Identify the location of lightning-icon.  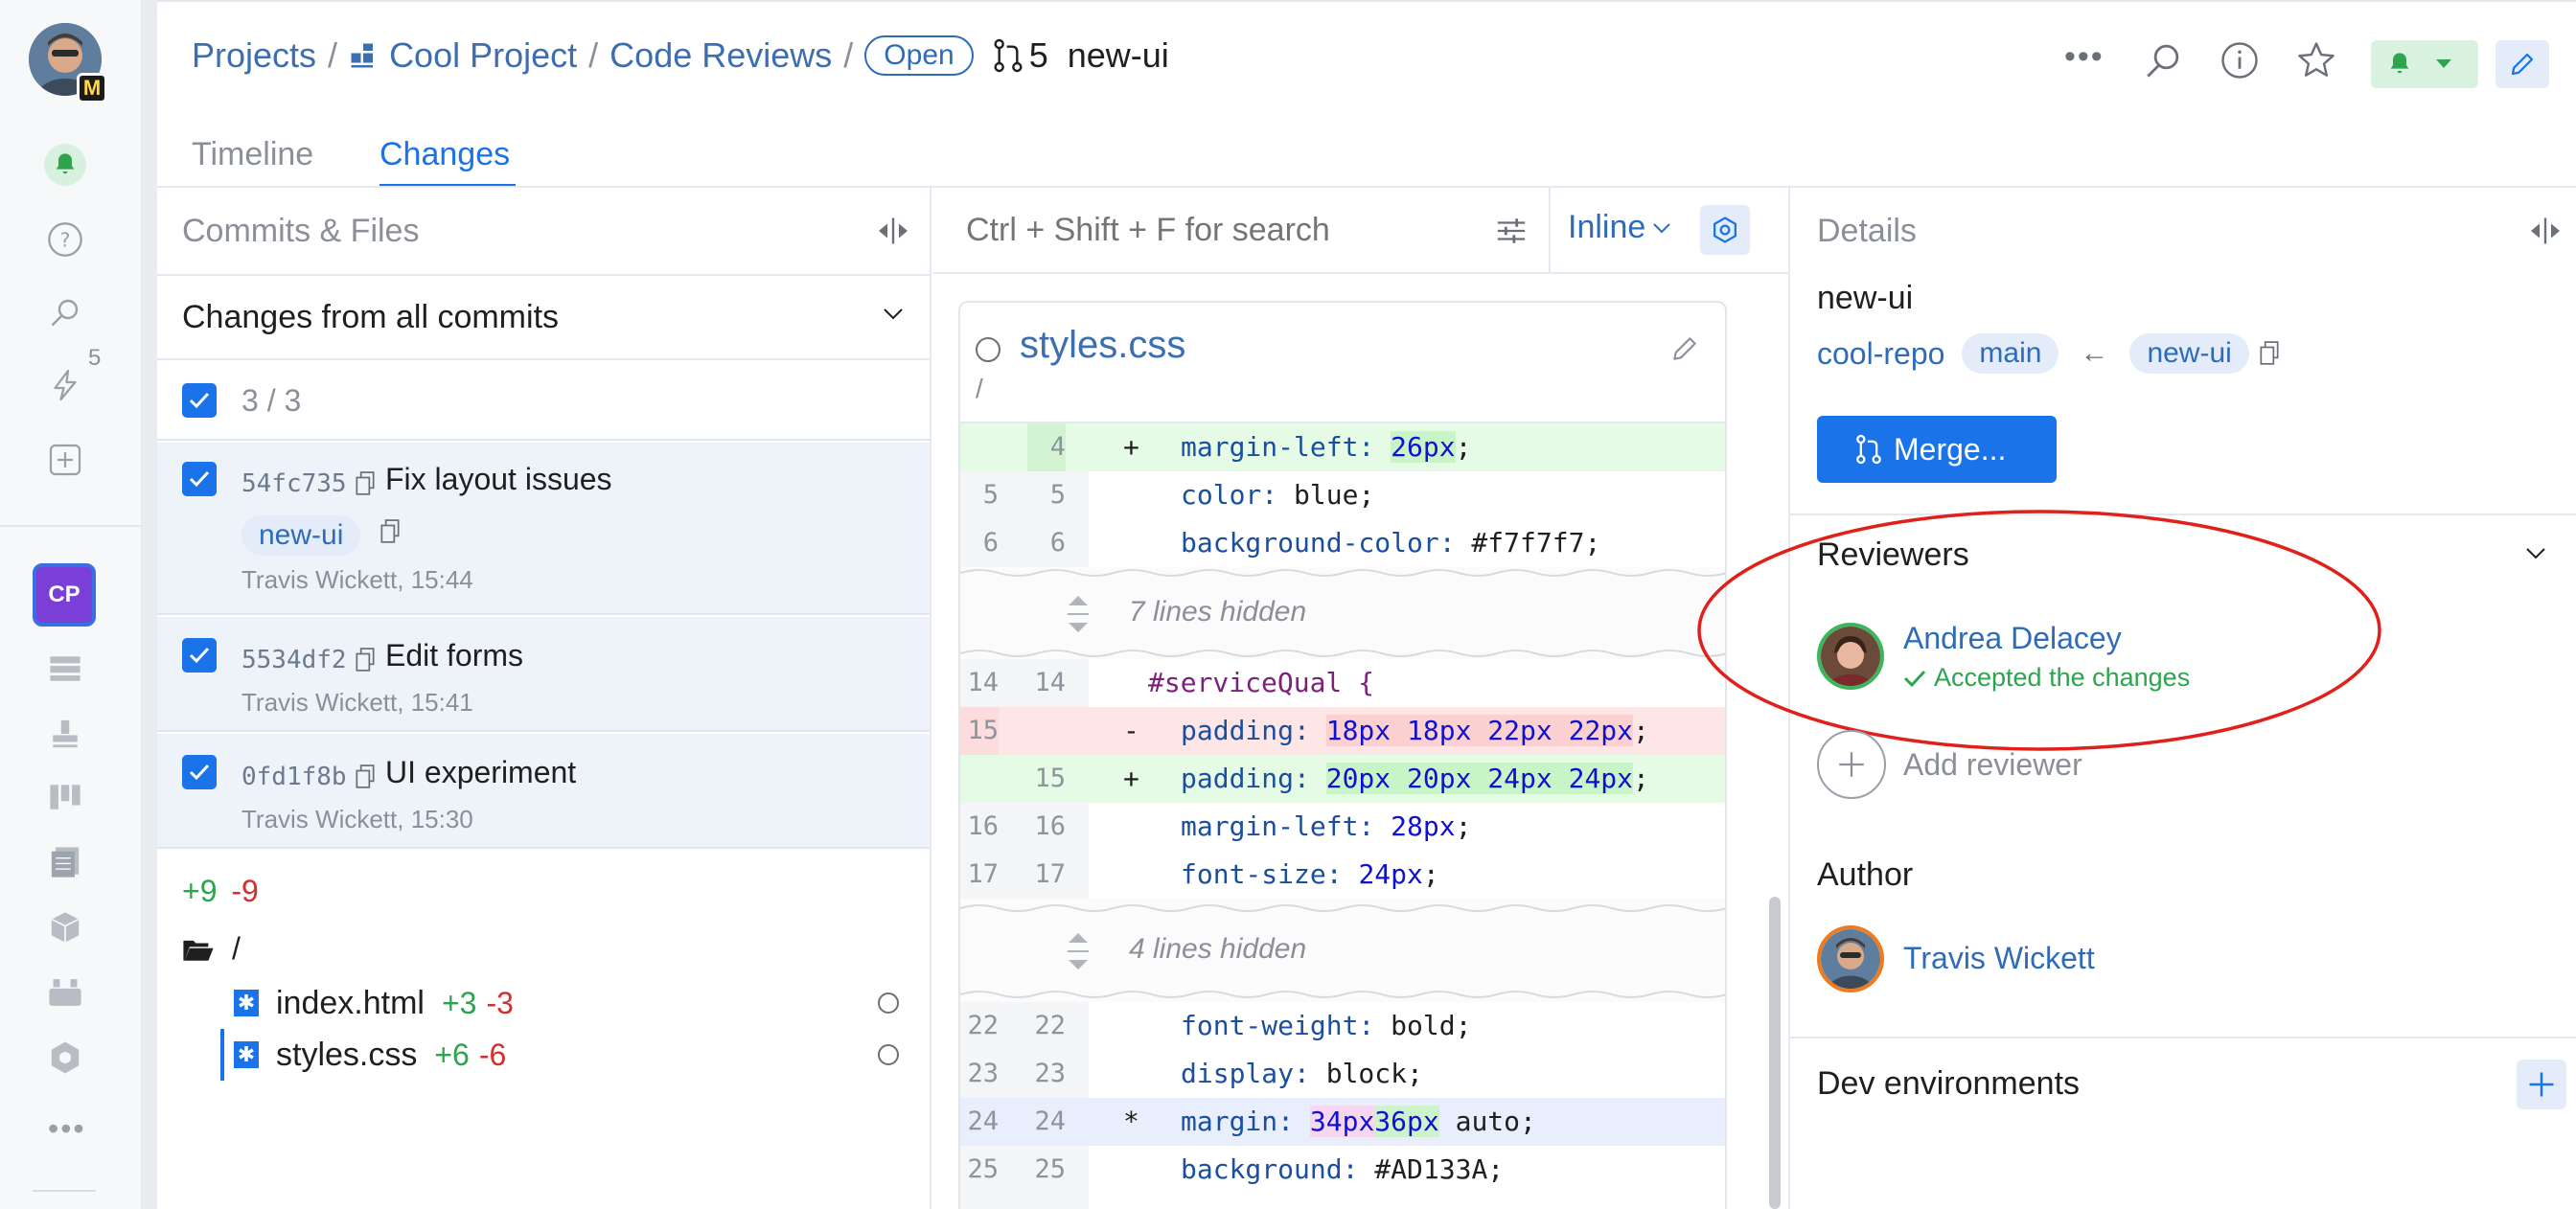
(65, 385).